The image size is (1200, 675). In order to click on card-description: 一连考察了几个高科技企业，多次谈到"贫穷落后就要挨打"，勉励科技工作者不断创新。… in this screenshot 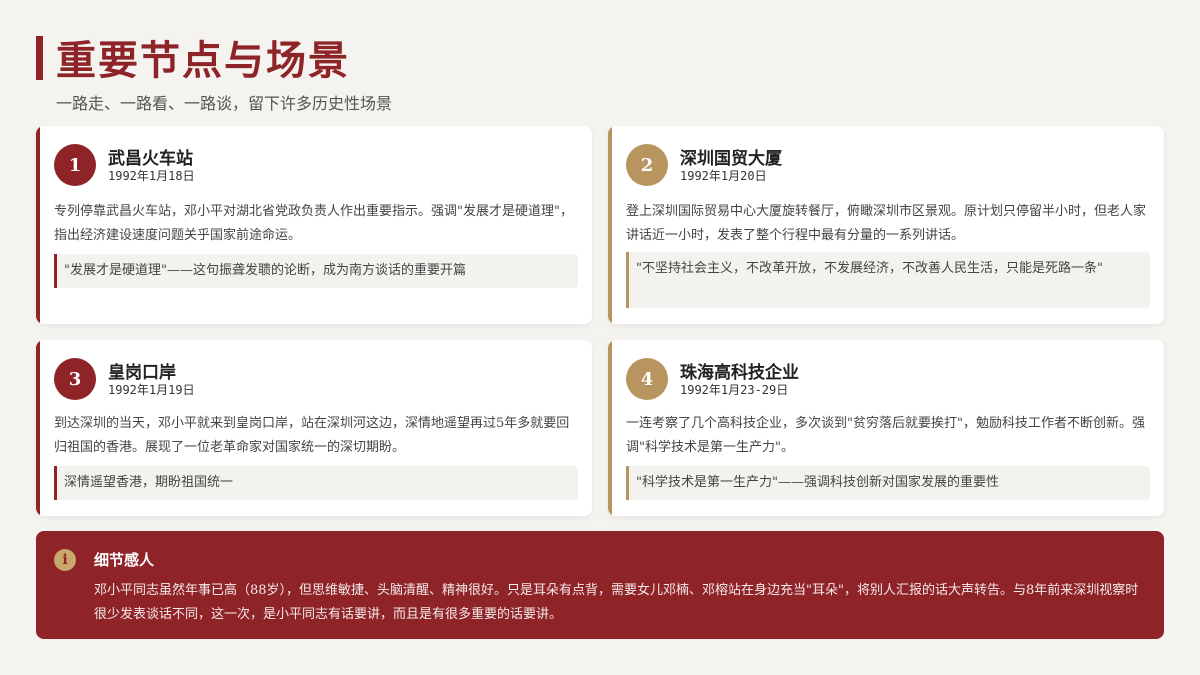, I will do `click(885, 435)`.